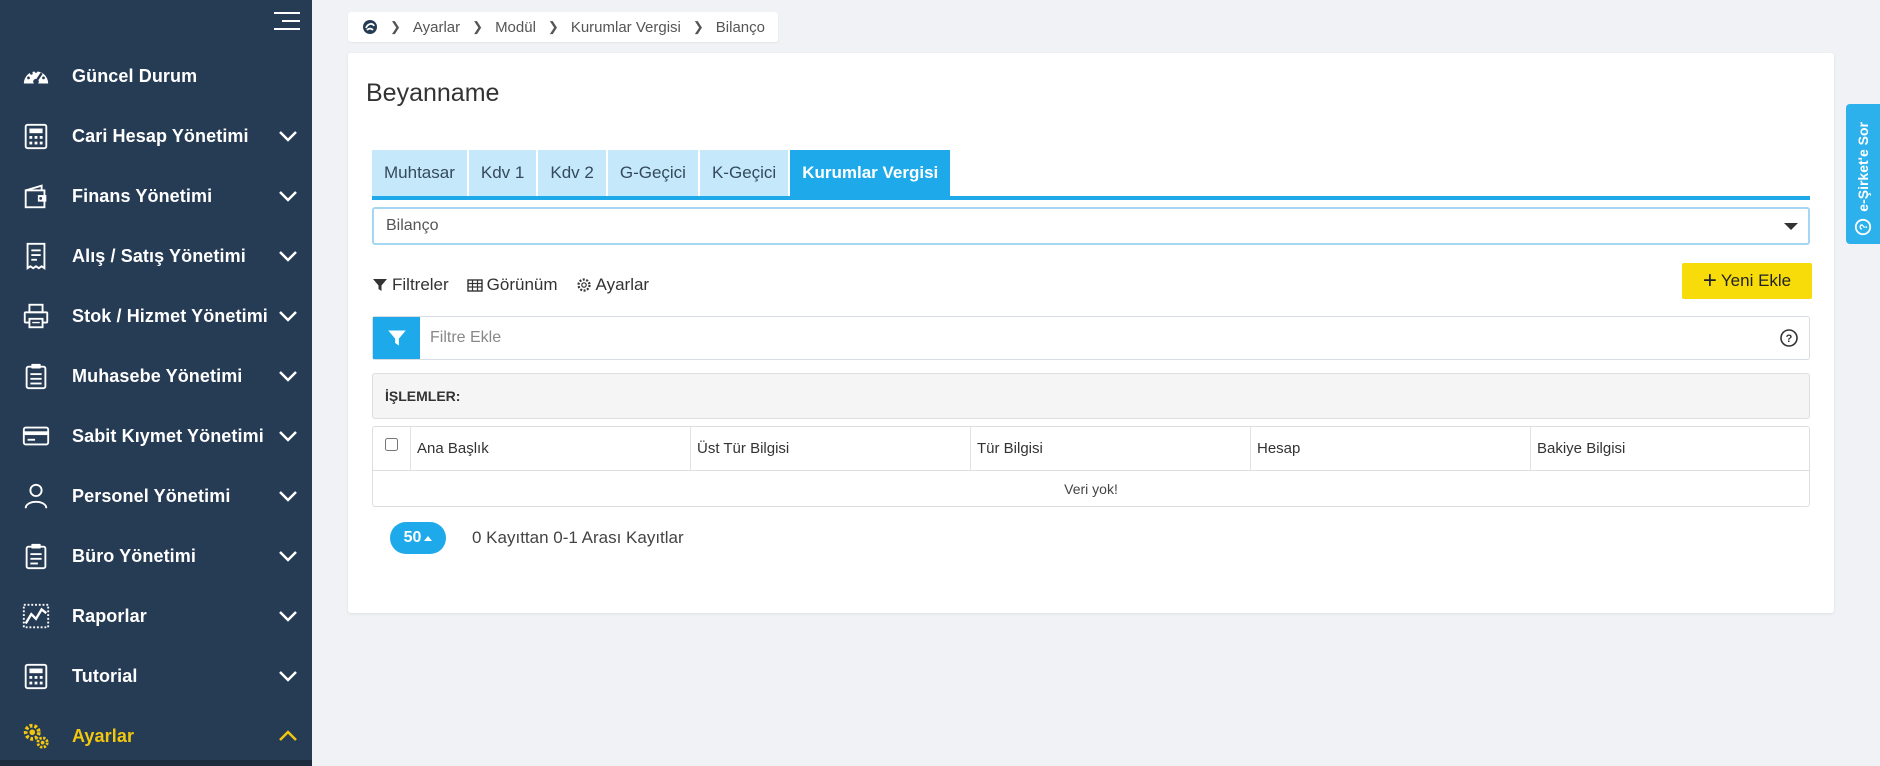 The width and height of the screenshot is (1880, 766). What do you see at coordinates (1391, 448) in the screenshot?
I see `column-header: Hesap` at bounding box center [1391, 448].